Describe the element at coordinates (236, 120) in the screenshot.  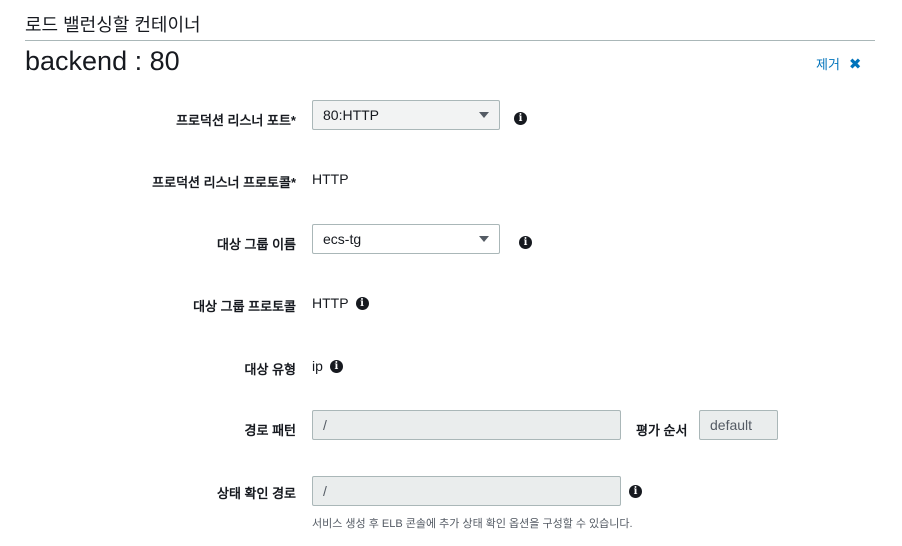
I see `listener-port-label: 프로덕션 리스너 포트*` at that location.